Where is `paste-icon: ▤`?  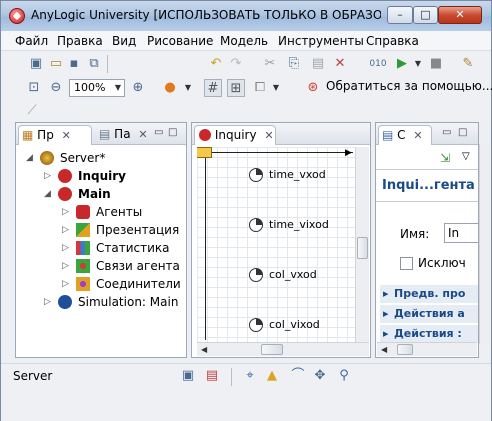 paste-icon: ▤ is located at coordinates (318, 64).